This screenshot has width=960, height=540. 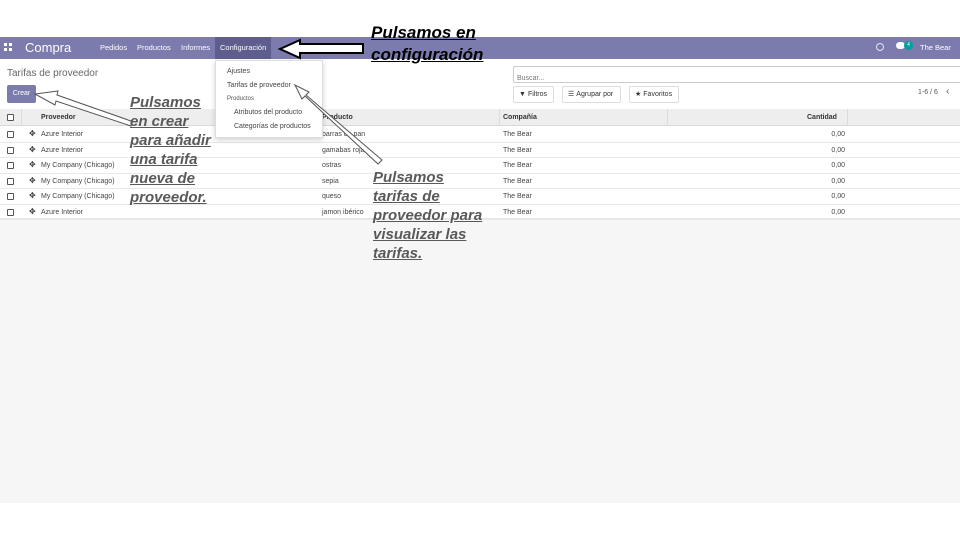 I want to click on pager-prev-icon: ‹, so click(x=947, y=91).